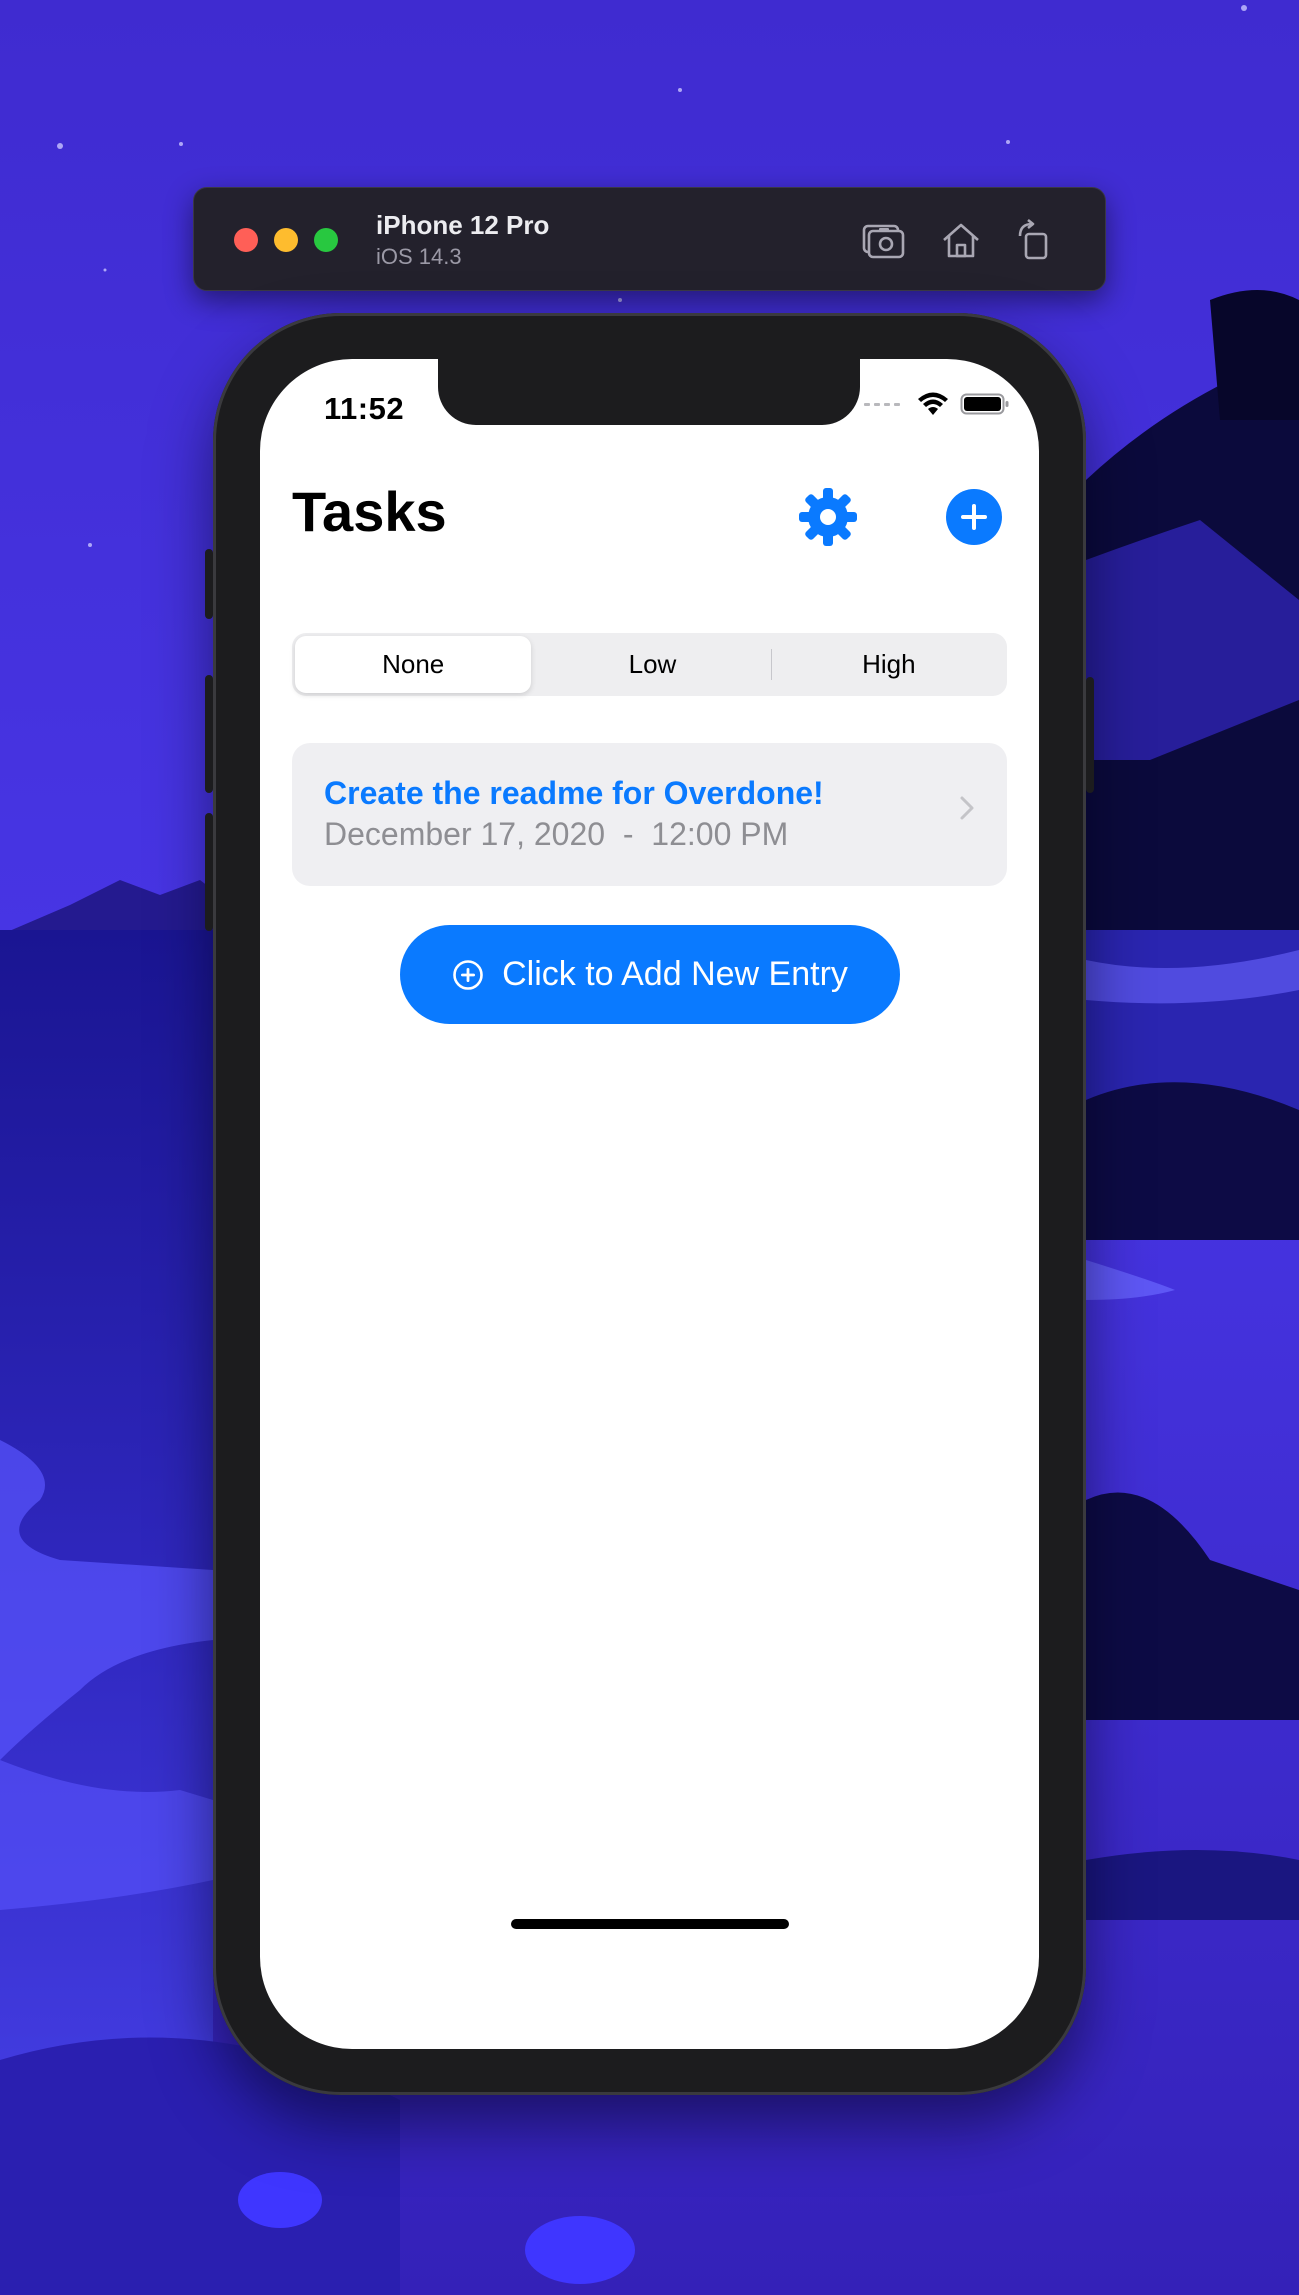 The image size is (1299, 2295). I want to click on zoom-window-button, so click(326, 240).